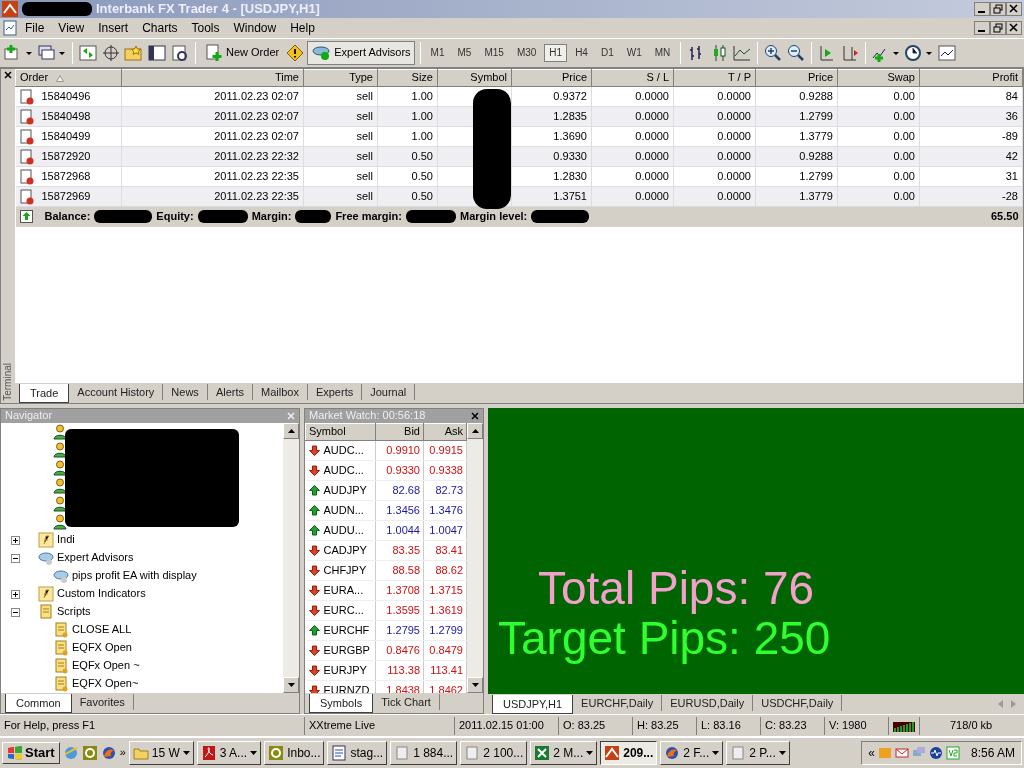 The height and width of the screenshot is (768, 1024). I want to click on tab: Account History, so click(116, 392).